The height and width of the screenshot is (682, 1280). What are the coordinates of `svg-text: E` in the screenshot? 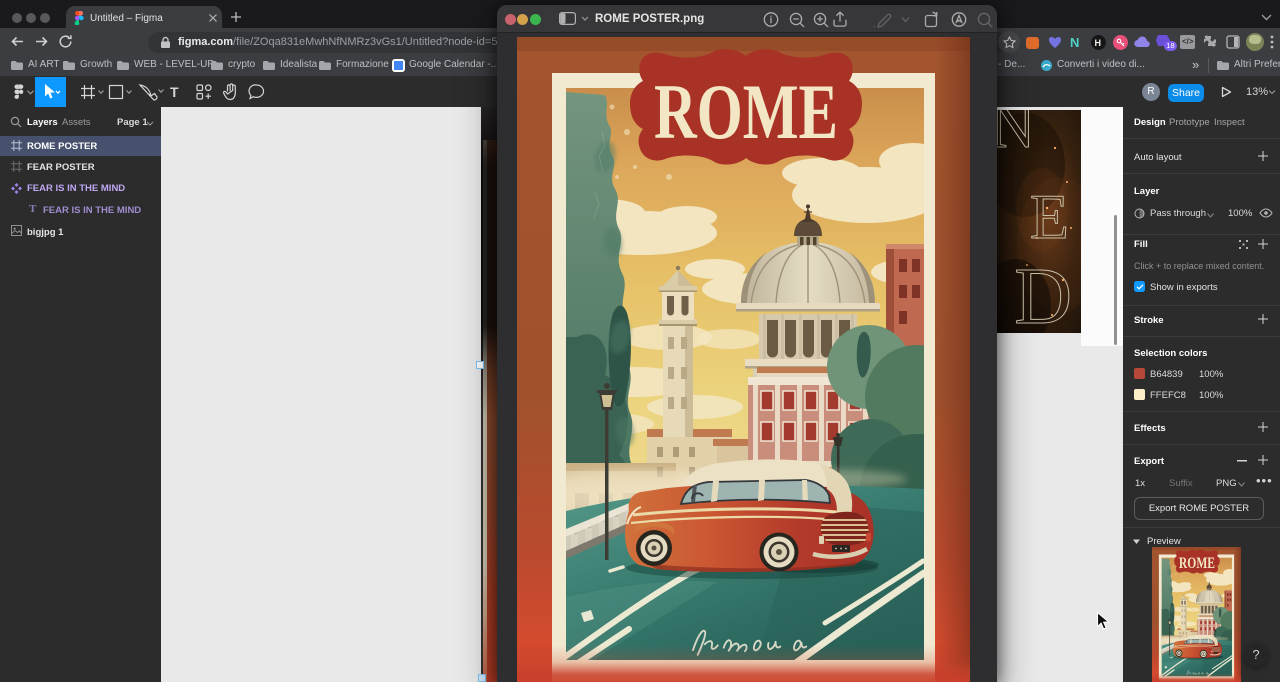 It's located at (1049, 216).